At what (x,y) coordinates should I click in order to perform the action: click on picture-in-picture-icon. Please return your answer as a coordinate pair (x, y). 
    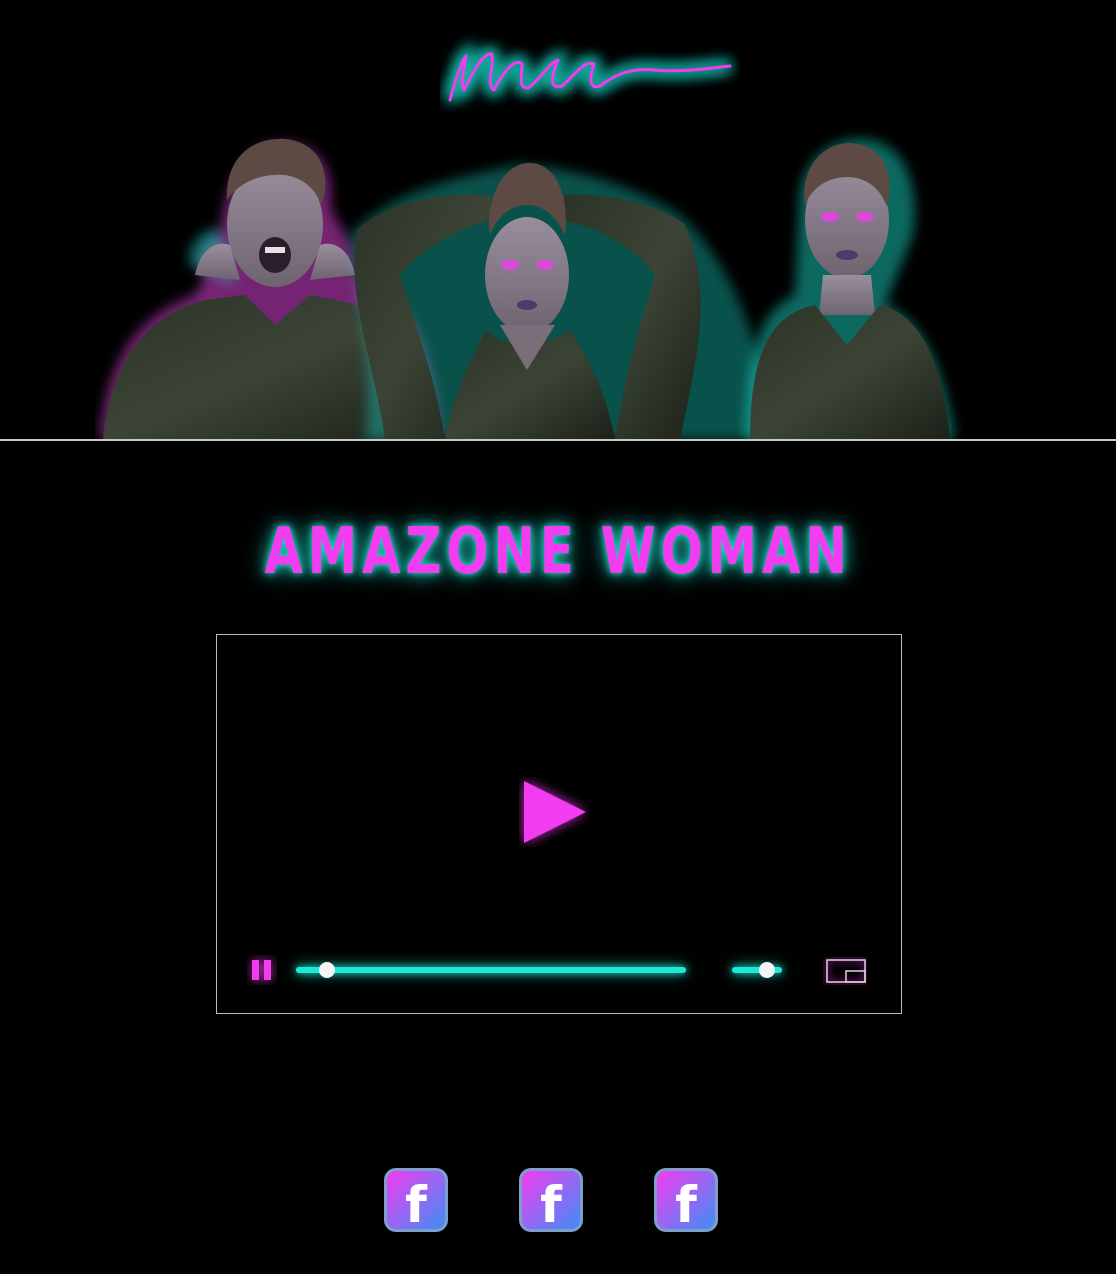
    Looking at the image, I should click on (845, 971).